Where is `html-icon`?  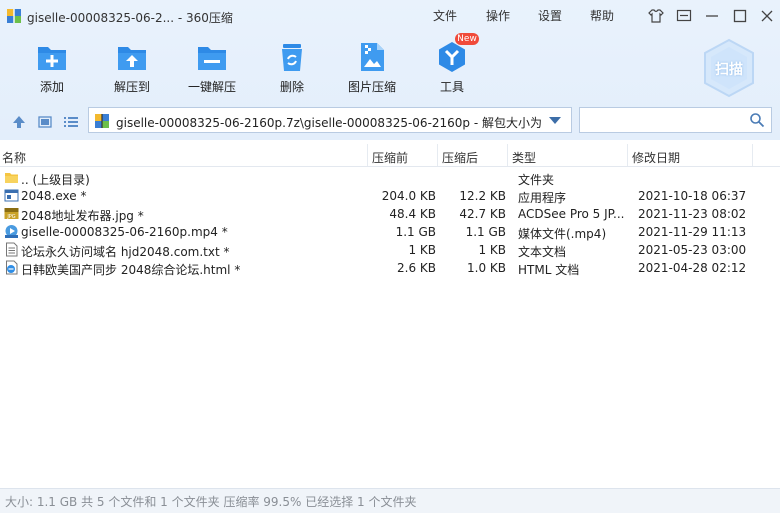
html-icon is located at coordinates (12, 267).